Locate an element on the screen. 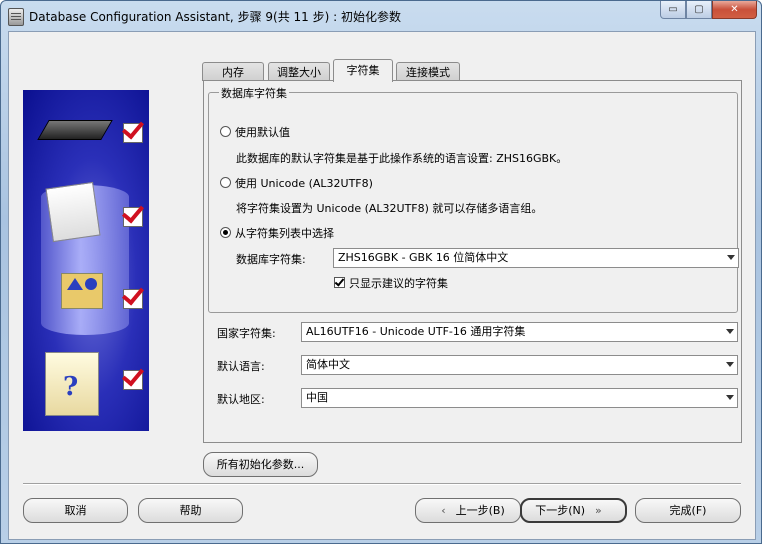 The image size is (762, 544). help-button: 帮助 is located at coordinates (190, 510).